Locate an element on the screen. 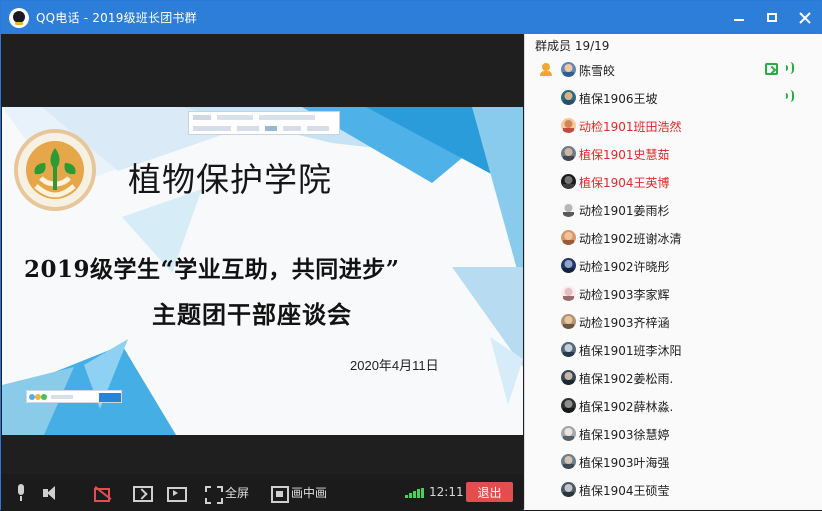 This screenshot has width=822, height=511. shared-app-toolbar is located at coordinates (264, 123).